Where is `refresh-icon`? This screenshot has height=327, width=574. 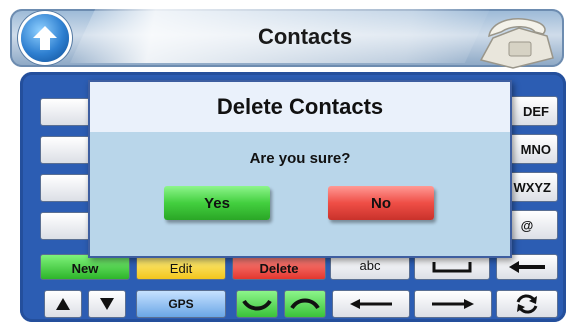 refresh-icon is located at coordinates (527, 304).